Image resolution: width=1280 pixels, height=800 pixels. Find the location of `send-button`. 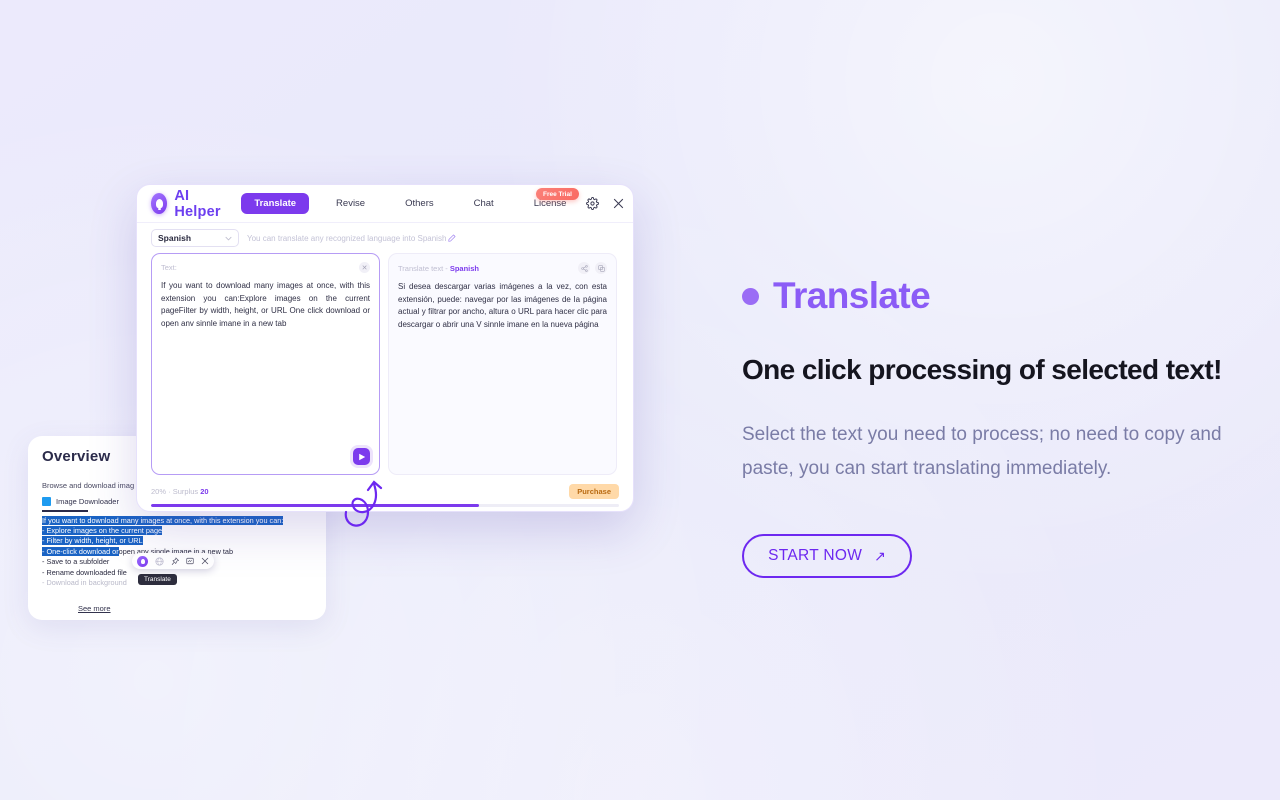

send-button is located at coordinates (361, 456).